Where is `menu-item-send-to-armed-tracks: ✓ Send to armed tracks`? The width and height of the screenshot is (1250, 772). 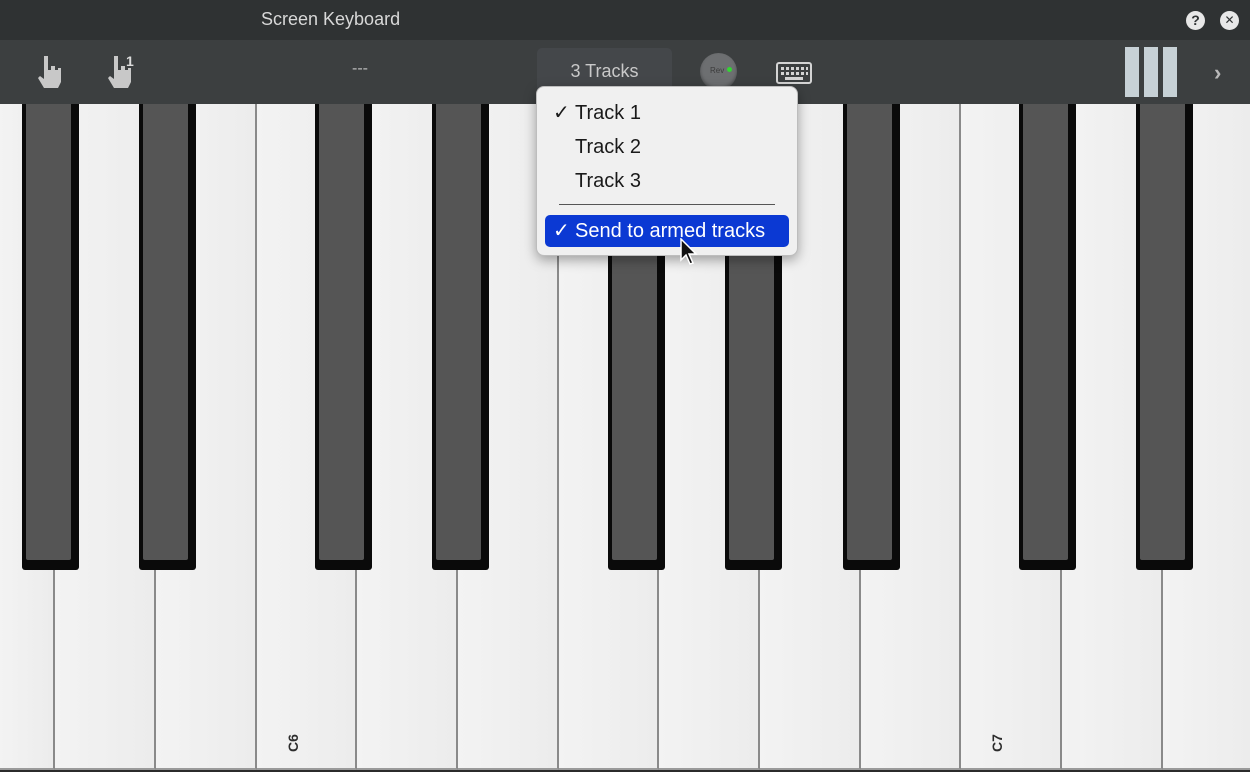
menu-item-send-to-armed-tracks: ✓ Send to armed tracks is located at coordinates (667, 231).